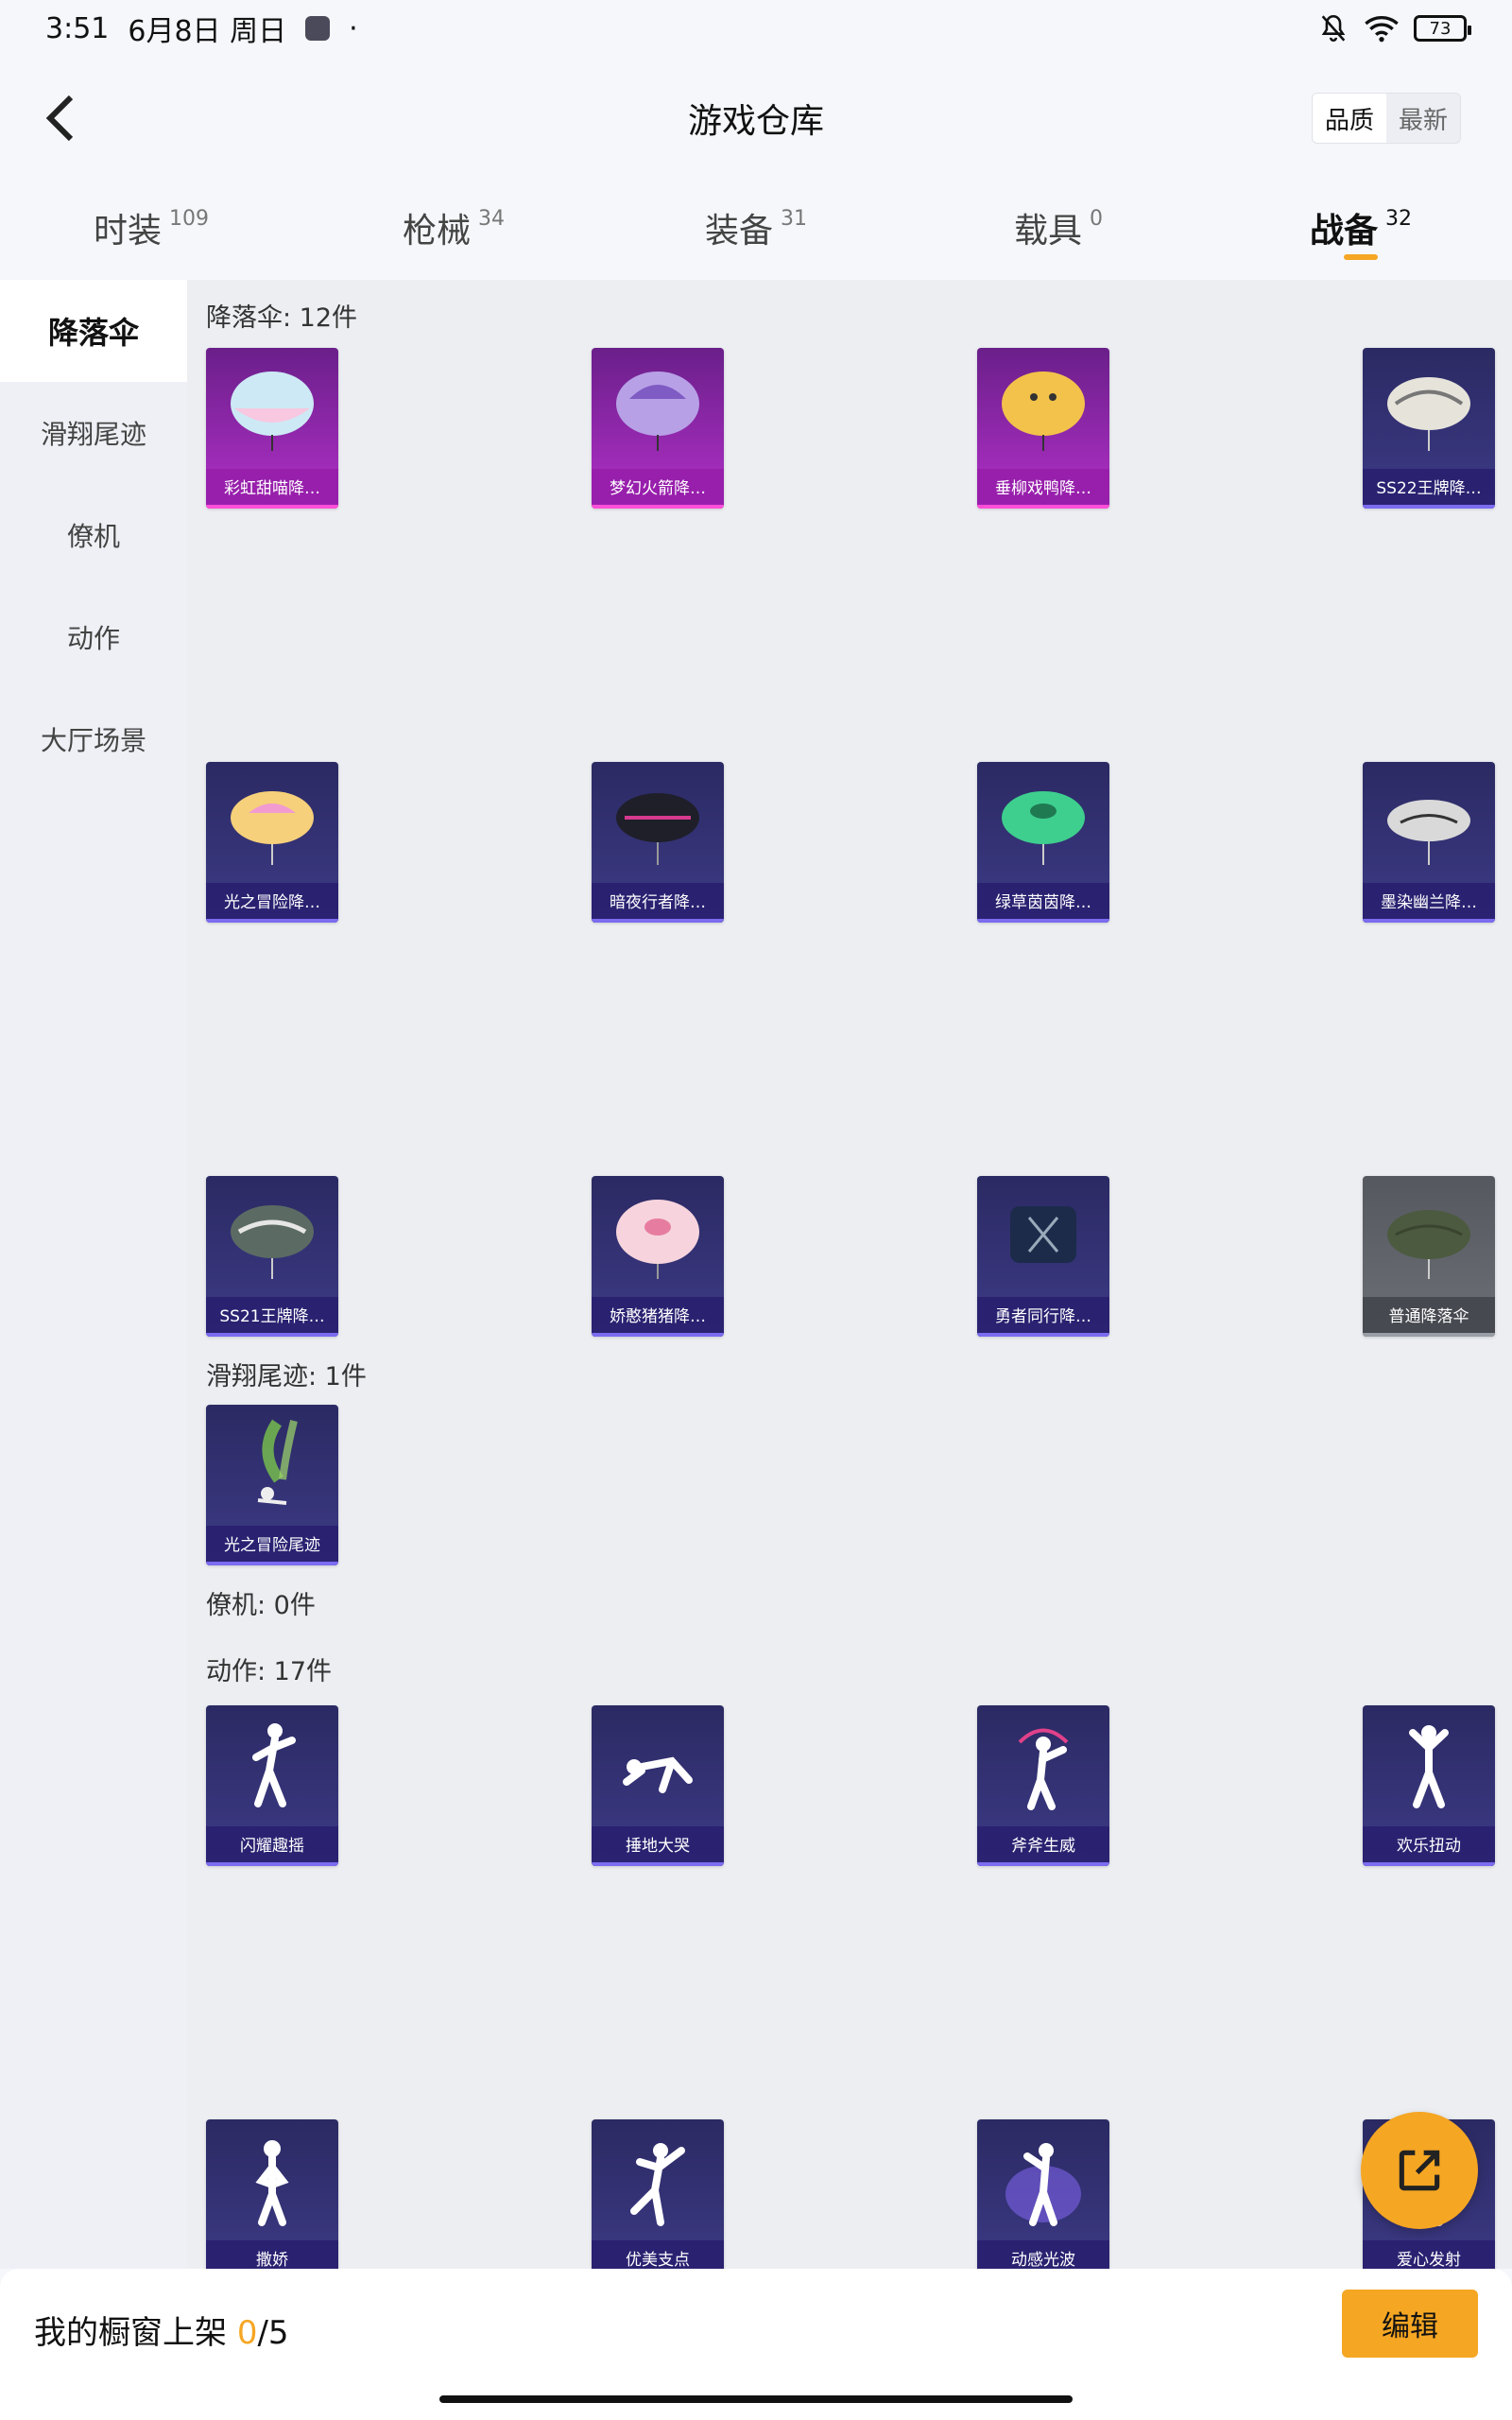 This screenshot has height=2420, width=1512. I want to click on item-card: 欢乐扭动, so click(1429, 1786).